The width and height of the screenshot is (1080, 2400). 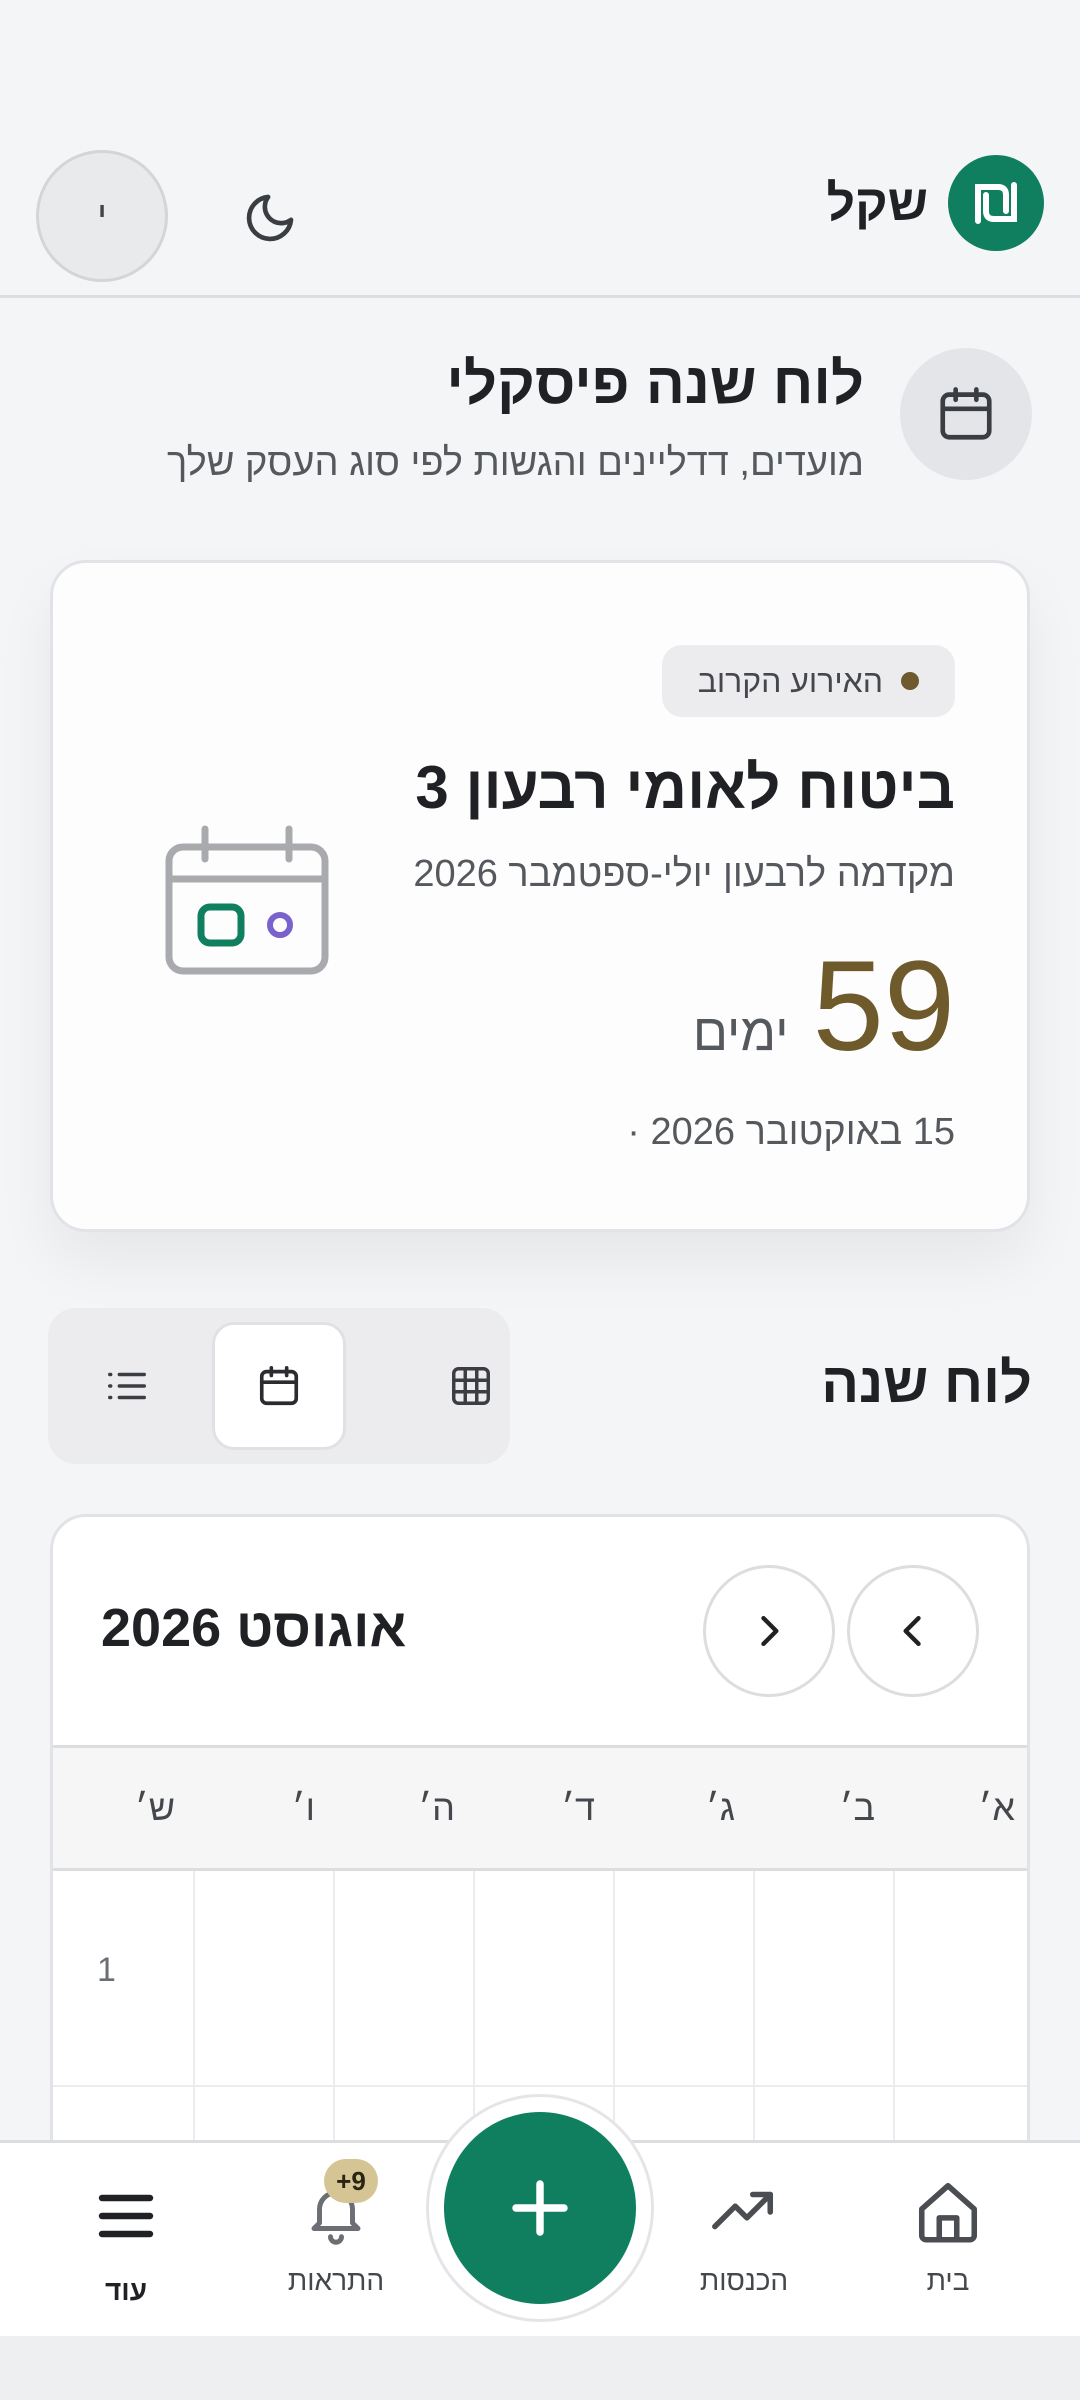 I want to click on days-count: 59, so click(x=883, y=1006).